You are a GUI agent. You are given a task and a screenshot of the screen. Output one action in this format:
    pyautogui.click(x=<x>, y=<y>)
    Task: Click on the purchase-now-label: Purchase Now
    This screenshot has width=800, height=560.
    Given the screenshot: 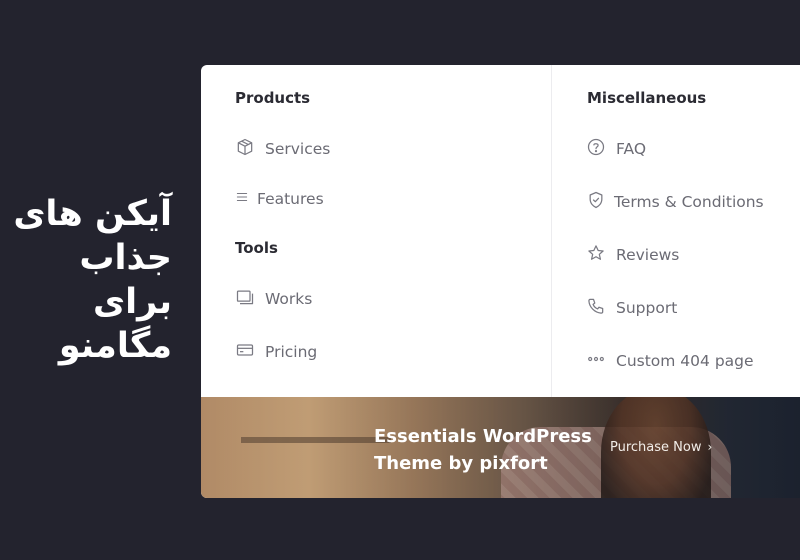 What is the action you would take?
    pyautogui.click(x=656, y=447)
    